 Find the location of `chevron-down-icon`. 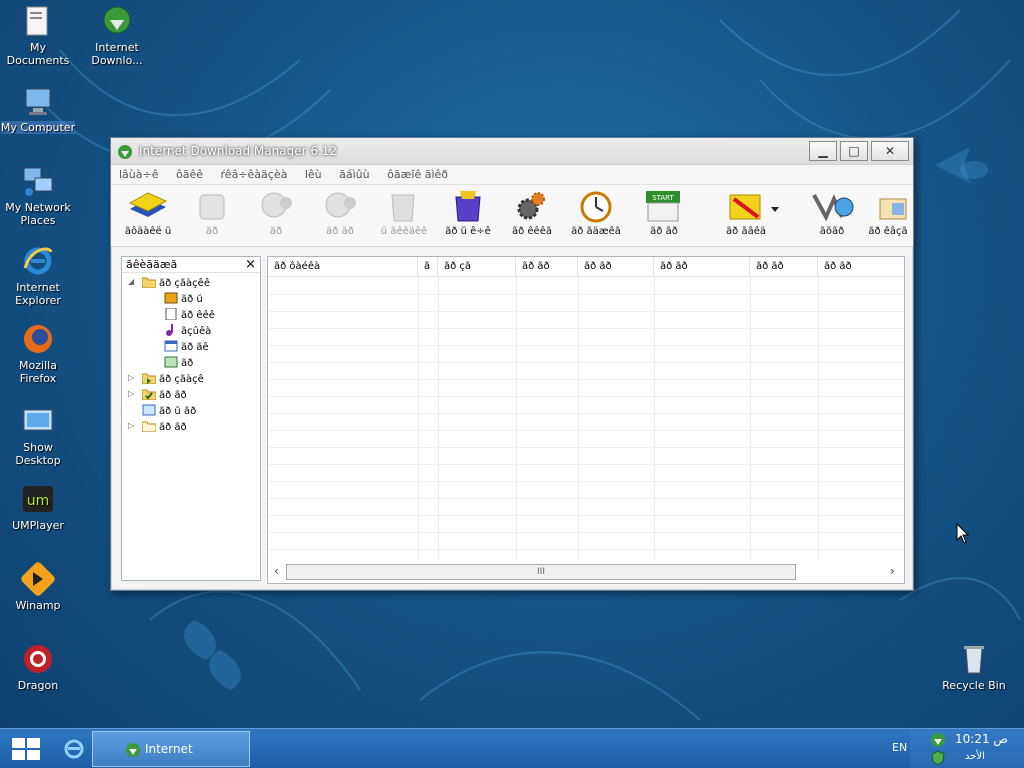

chevron-down-icon is located at coordinates (775, 209).